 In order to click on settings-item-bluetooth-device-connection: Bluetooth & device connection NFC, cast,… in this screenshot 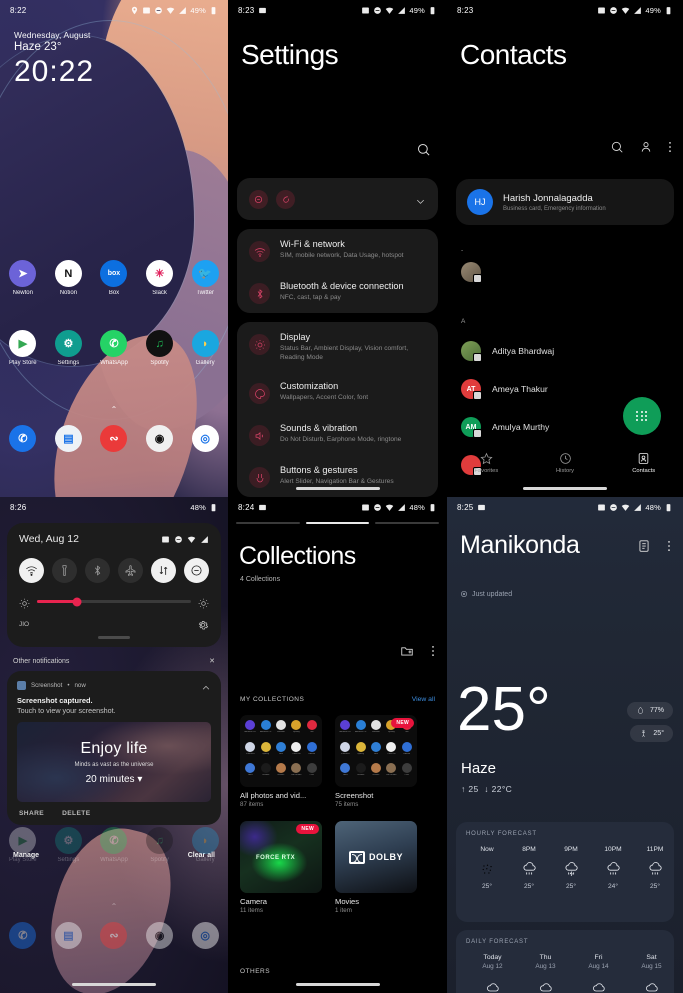, I will do `click(337, 292)`.